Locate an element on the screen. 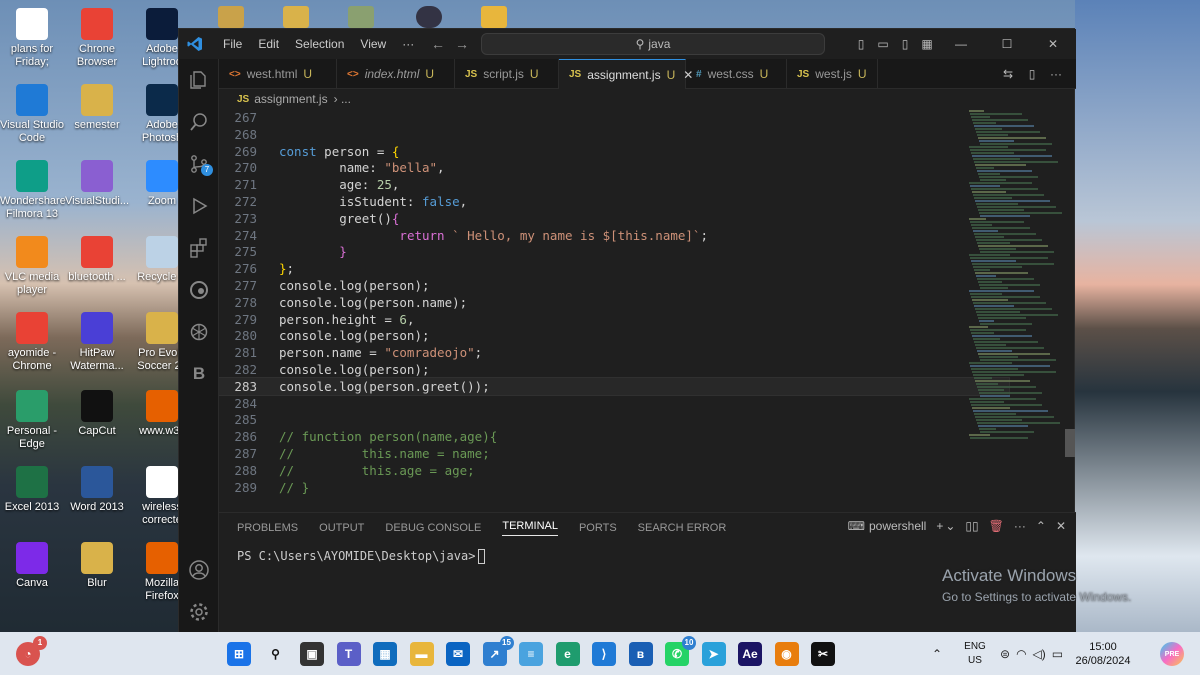 The height and width of the screenshot is (675, 1200). new-terminal-icon: + is located at coordinates (939, 526).